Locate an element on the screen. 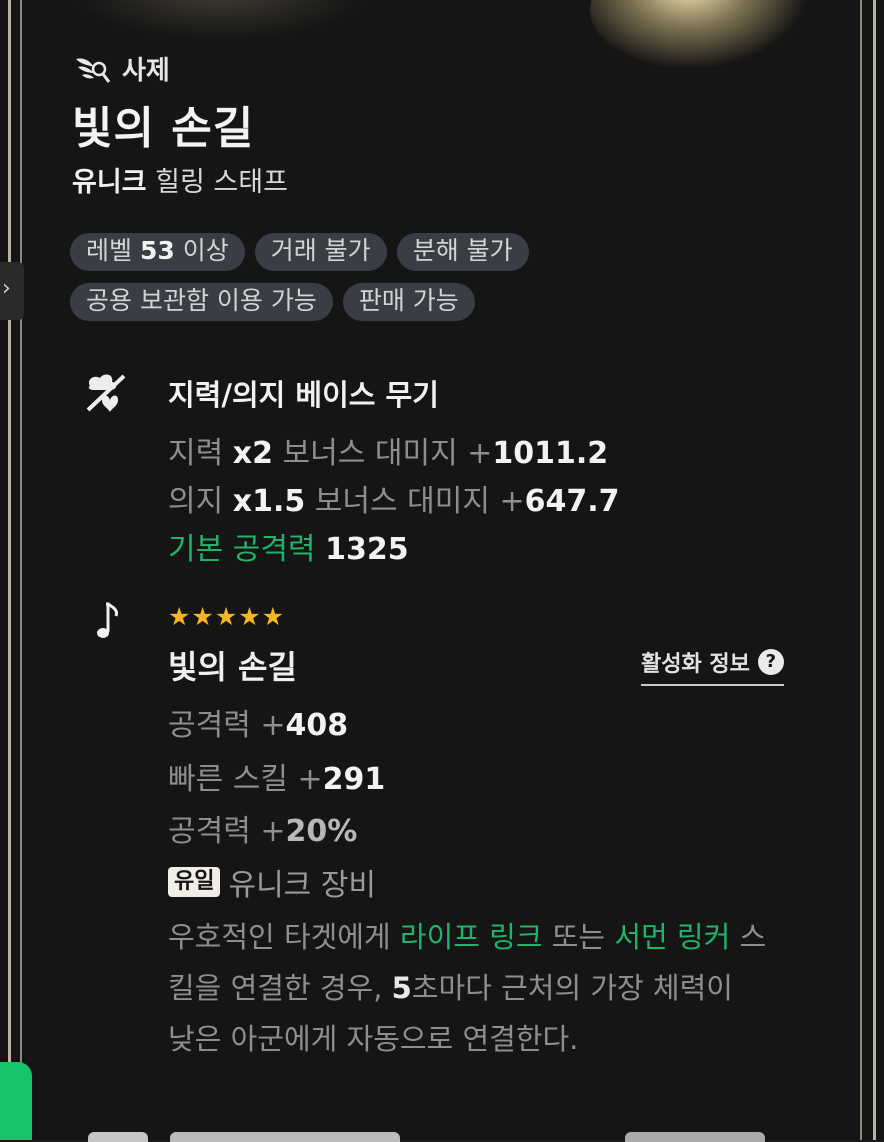 The image size is (884, 1142). activation-info-link: 활성화 정보 ? is located at coordinates (712, 666).